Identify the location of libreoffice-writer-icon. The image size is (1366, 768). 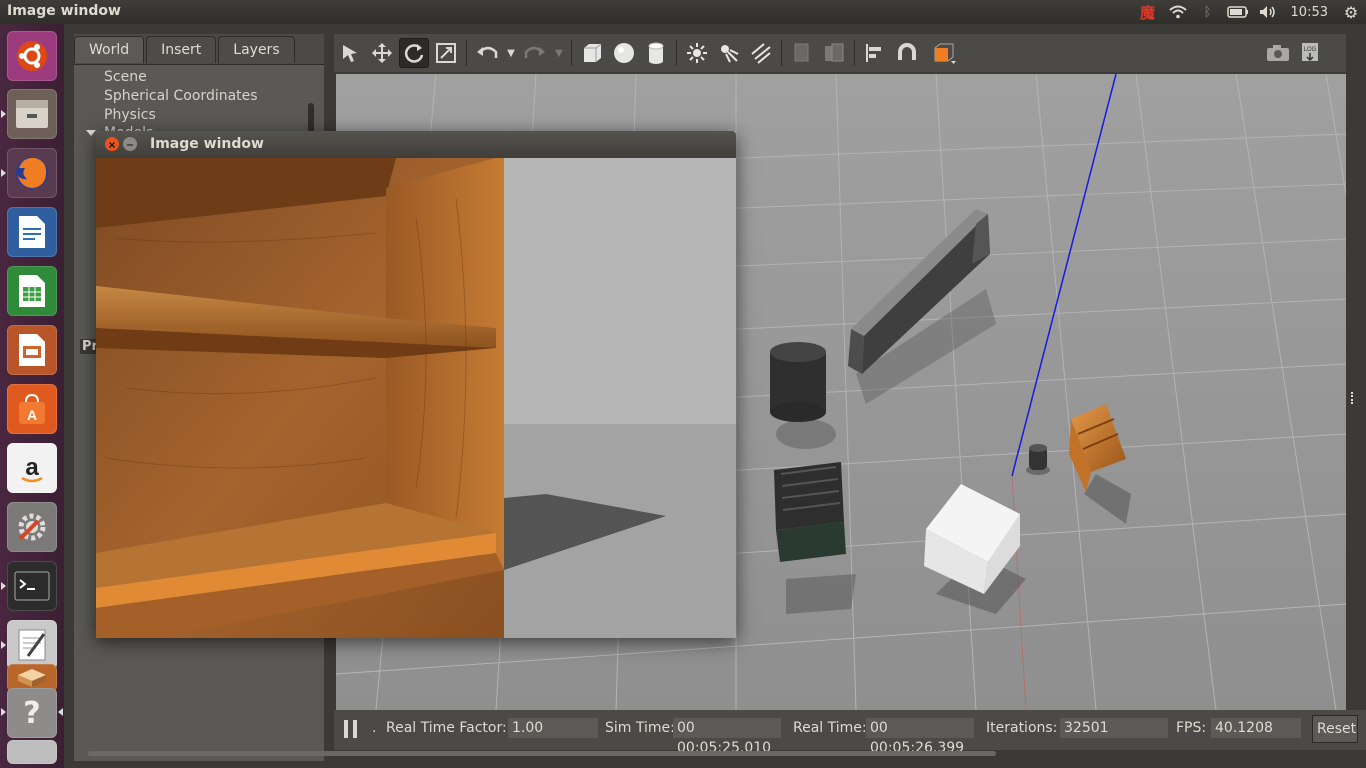
(32, 232).